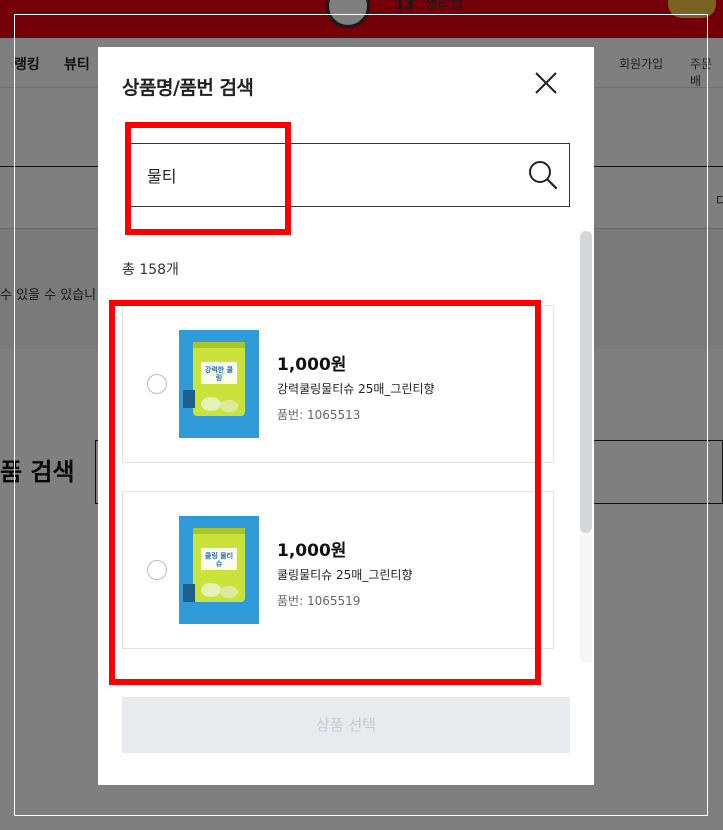 The width and height of the screenshot is (723, 830). Describe the element at coordinates (219, 374) in the screenshot. I see `package-label: 강력한 쿨링` at that location.